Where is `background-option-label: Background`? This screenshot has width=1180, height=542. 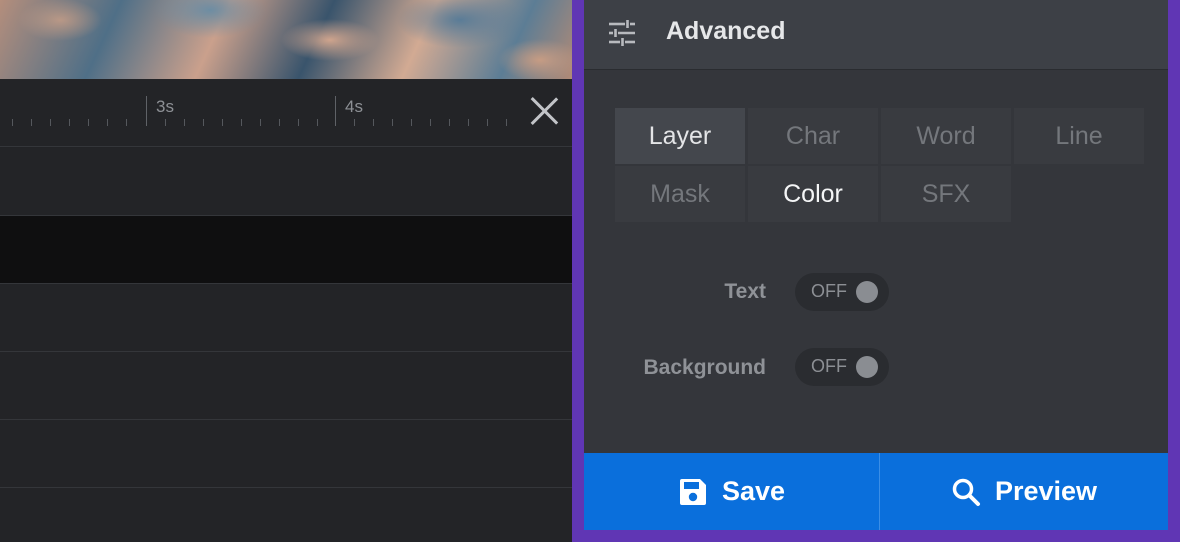 background-option-label: Background is located at coordinates (704, 367).